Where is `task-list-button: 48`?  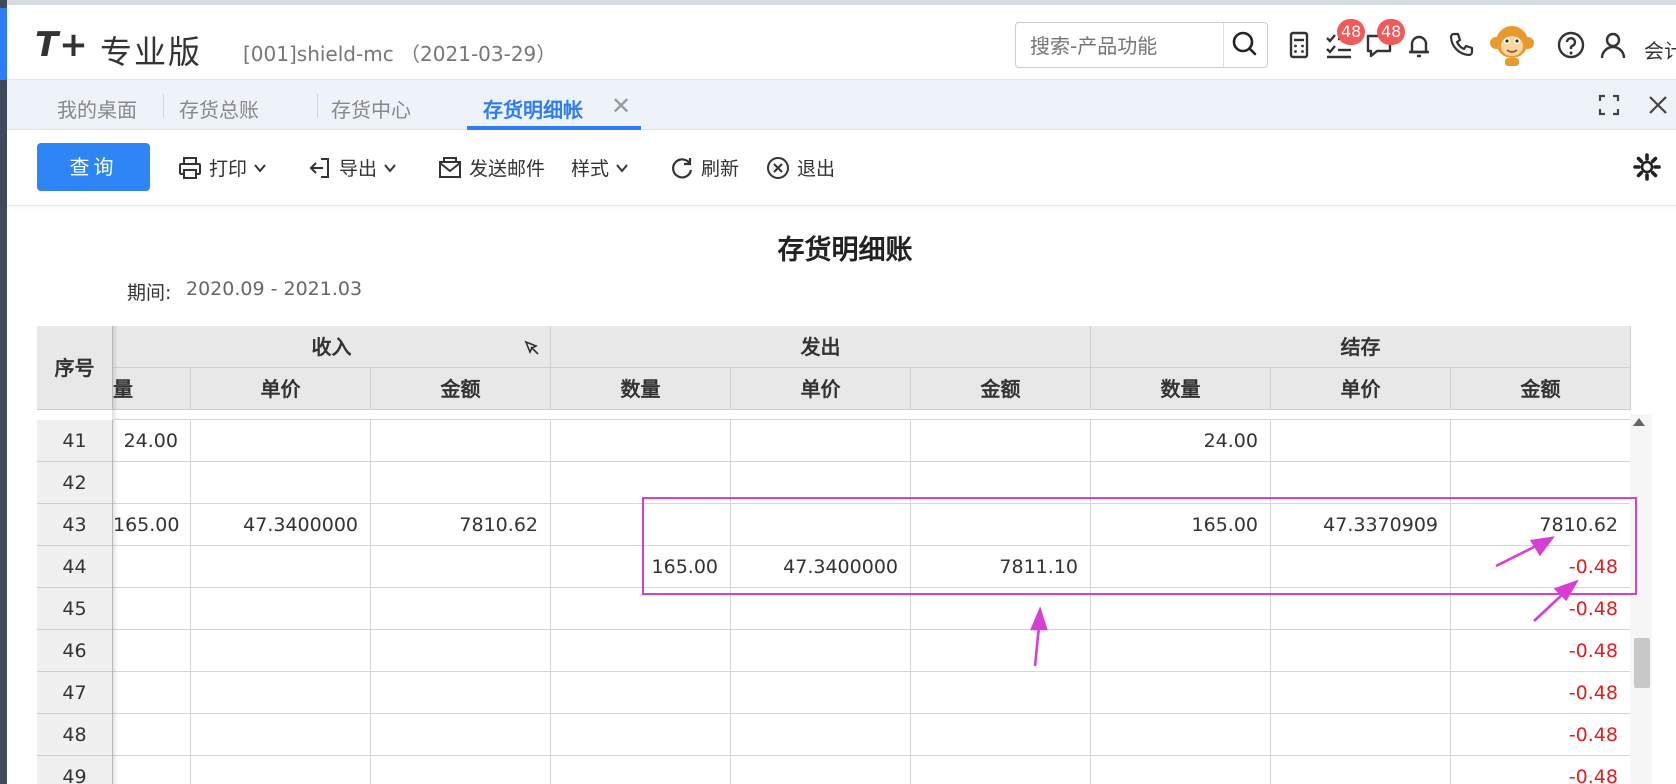
task-list-button: 48 is located at coordinates (1344, 40).